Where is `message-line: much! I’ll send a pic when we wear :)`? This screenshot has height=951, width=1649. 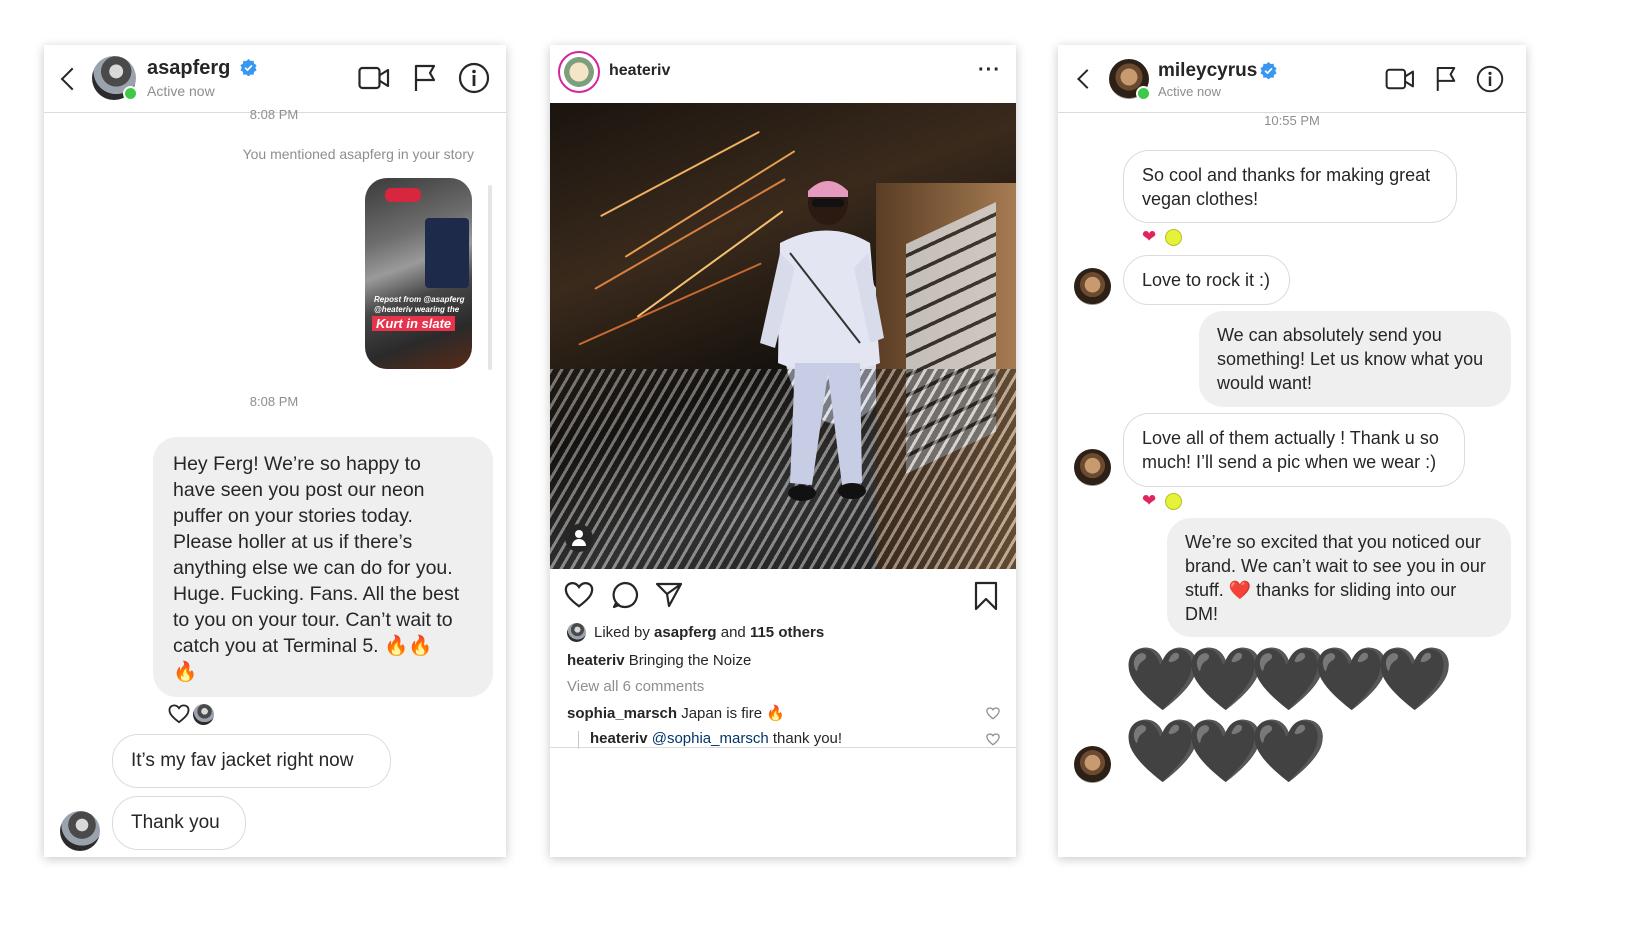
message-line: much! I’ll send a pic when we wear :) is located at coordinates (1289, 462).